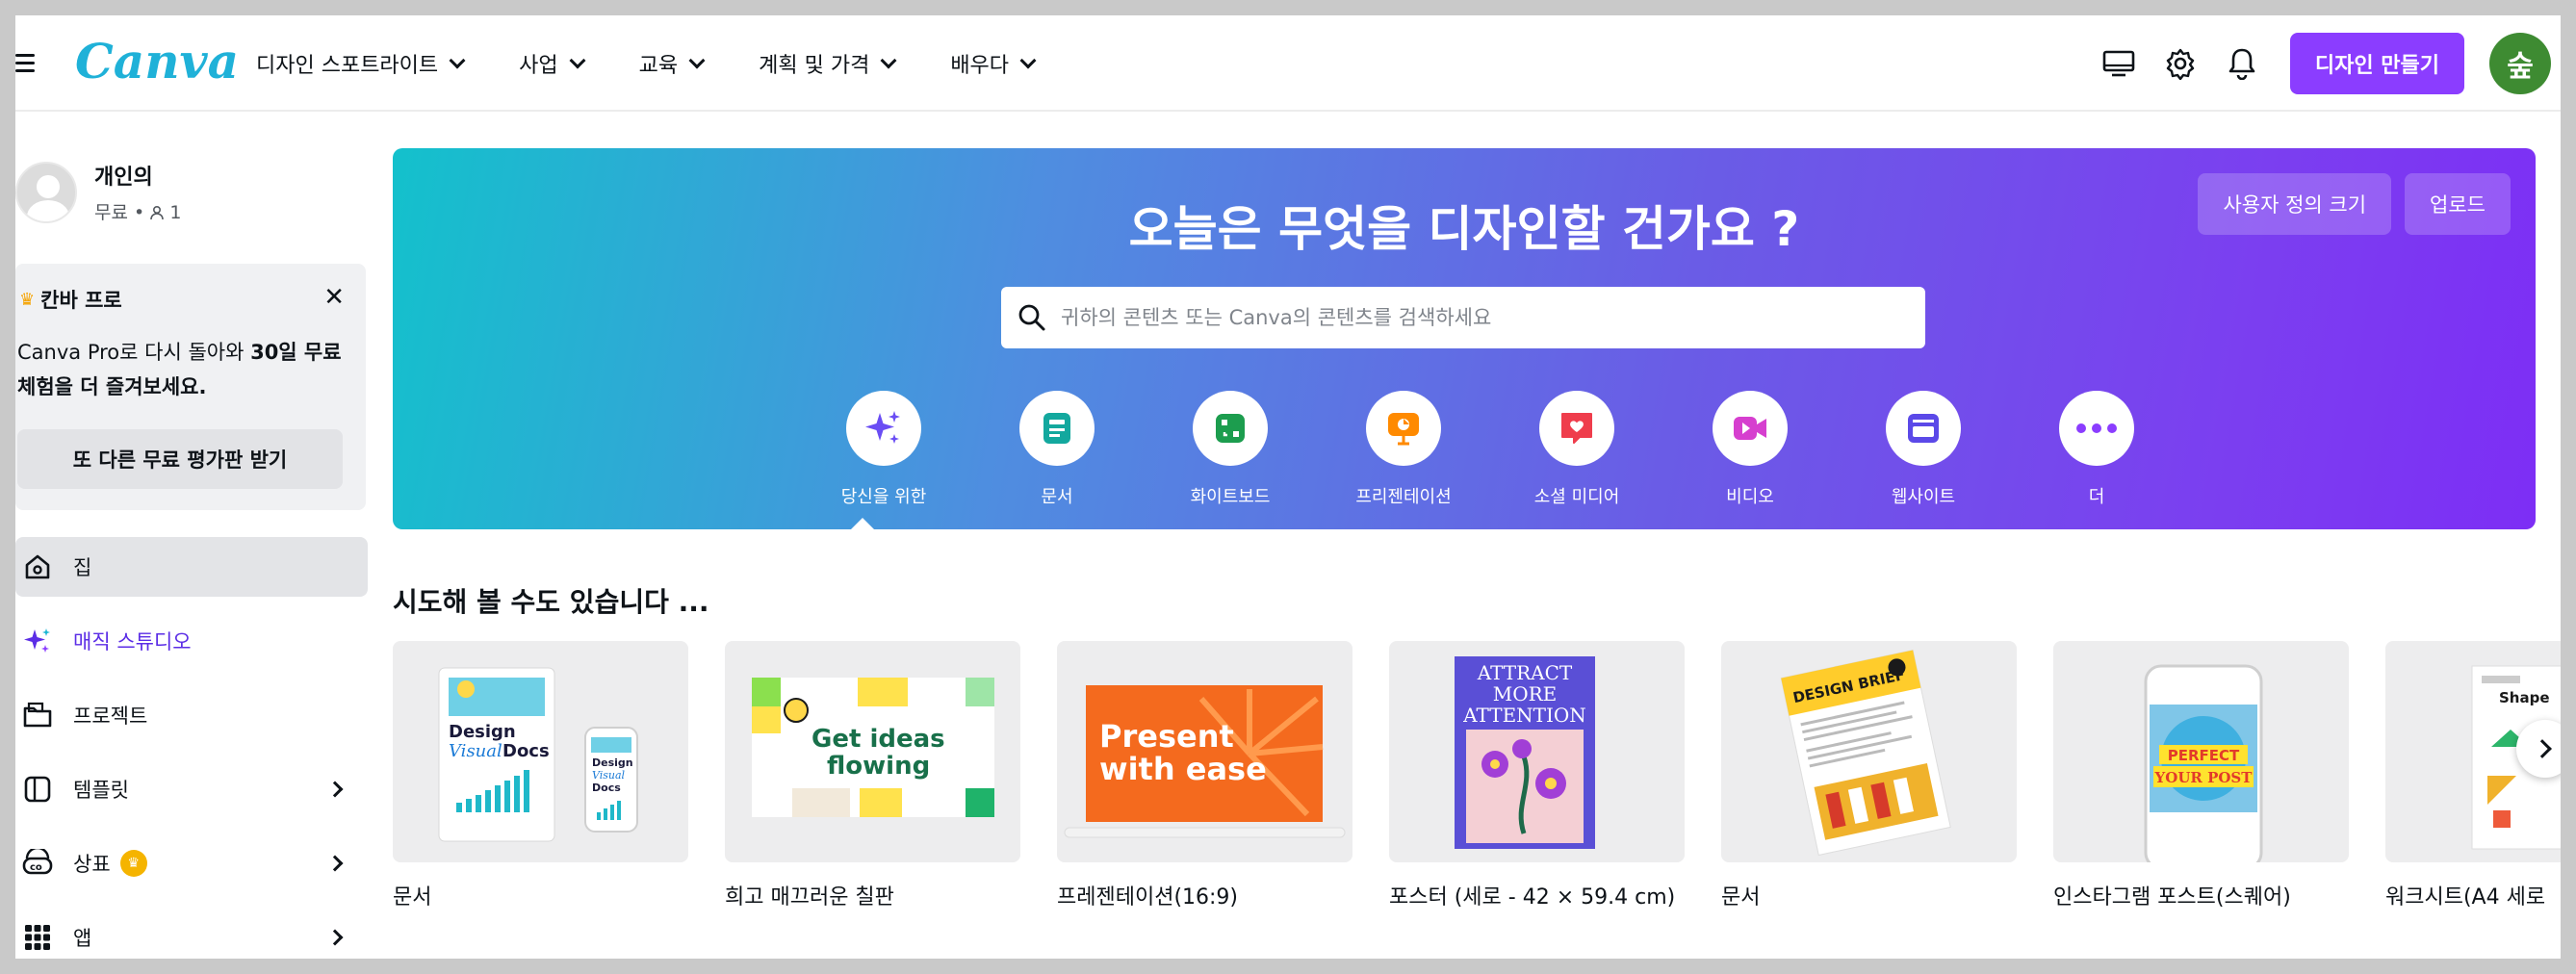  I want to click on top-nav: 디자인 스포트라이트 사업 교육 계획 및 가격 배우다, so click(647, 63).